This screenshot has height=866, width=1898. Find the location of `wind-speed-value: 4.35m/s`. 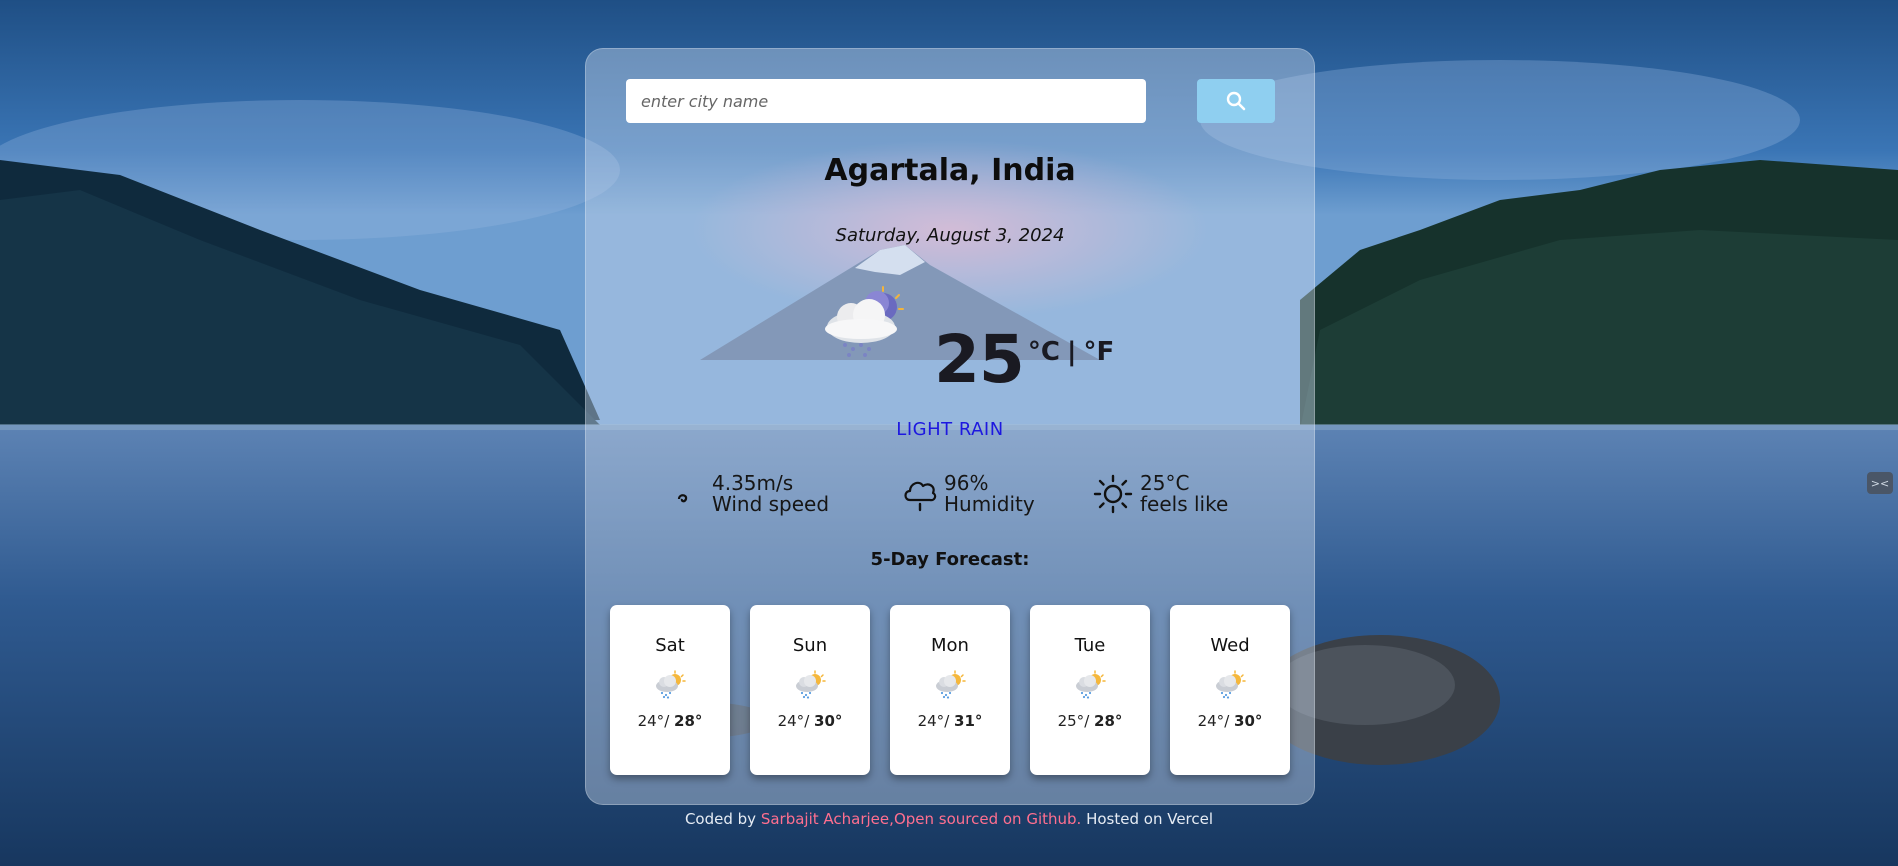

wind-speed-value: 4.35m/s is located at coordinates (753, 483).